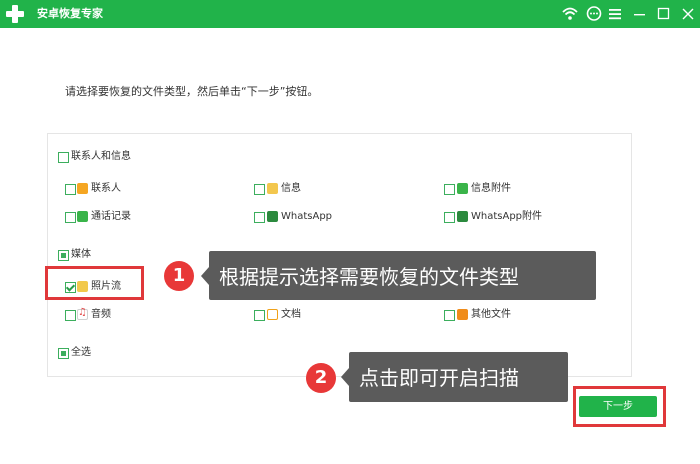 The height and width of the screenshot is (464, 700). I want to click on call-log-icon, so click(82, 216).